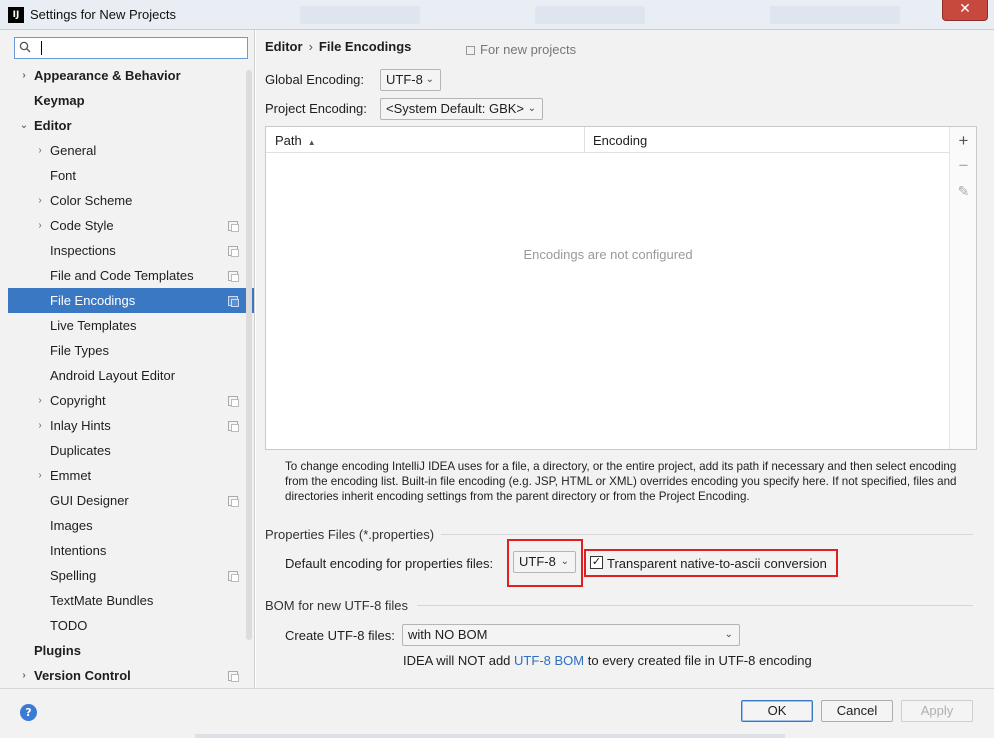 This screenshot has height=738, width=994. What do you see at coordinates (963, 166) in the screenshot?
I see `remove-icon: −` at bounding box center [963, 166].